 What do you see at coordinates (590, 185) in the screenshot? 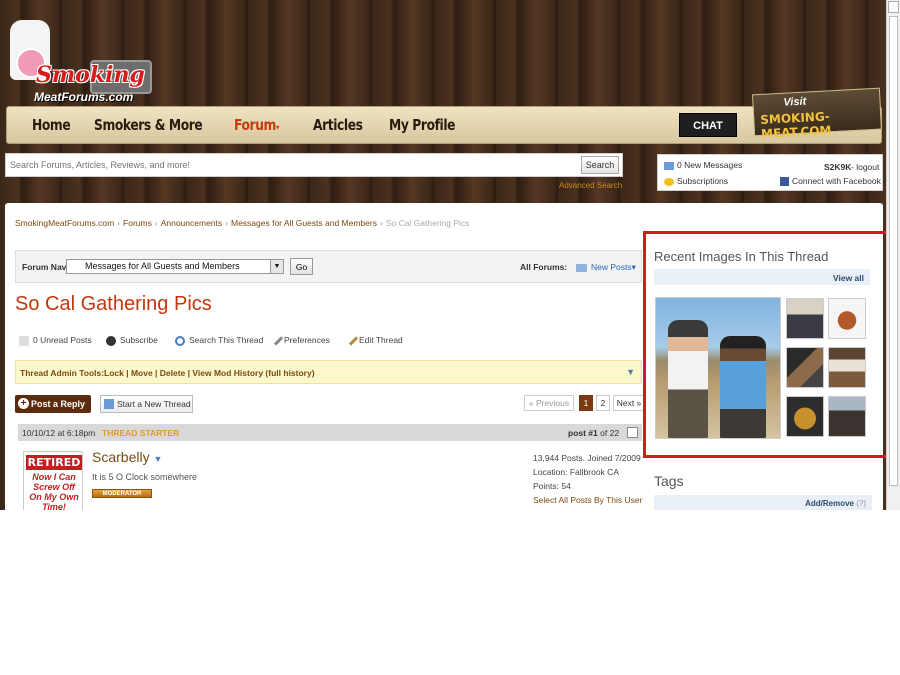
I see `advanced-search-link: Advanced Search` at bounding box center [590, 185].